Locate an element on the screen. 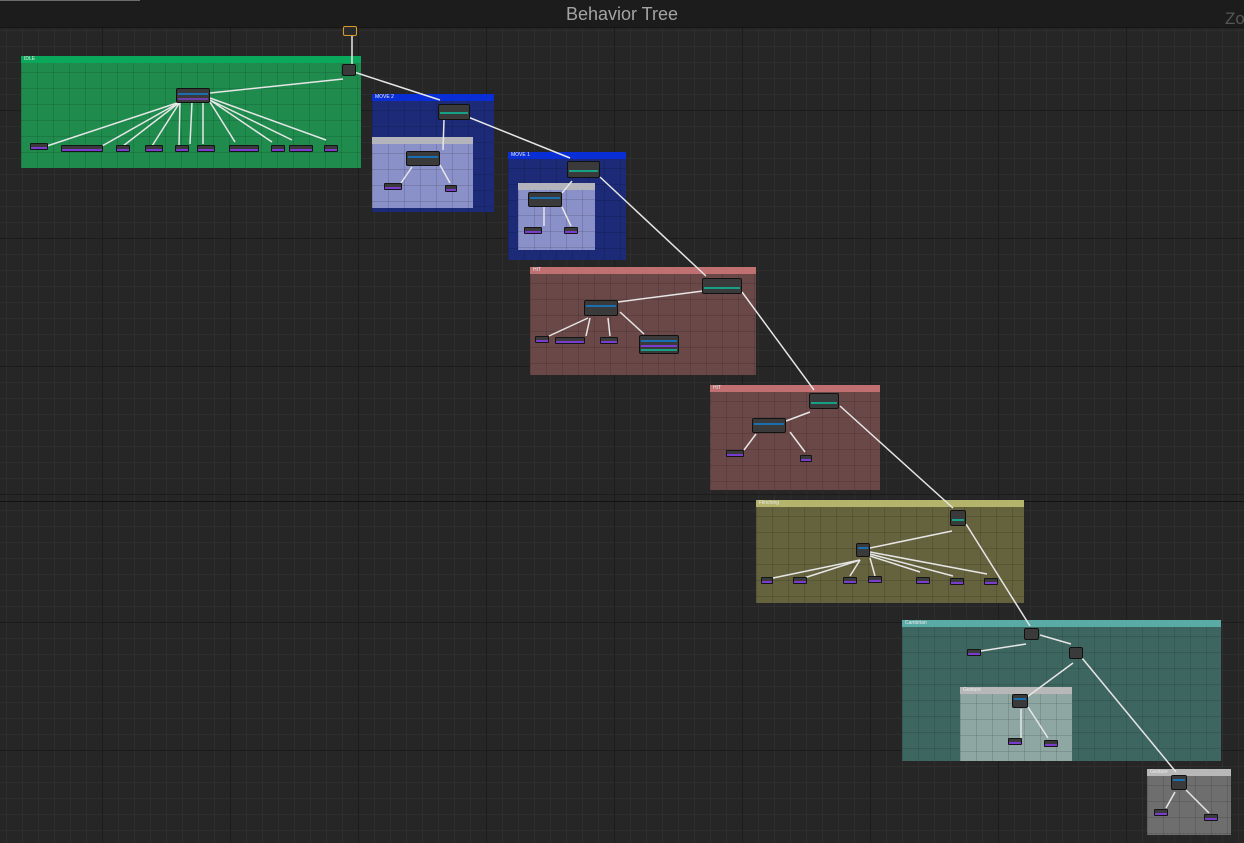  comment-header: IDLE is located at coordinates (191, 59).